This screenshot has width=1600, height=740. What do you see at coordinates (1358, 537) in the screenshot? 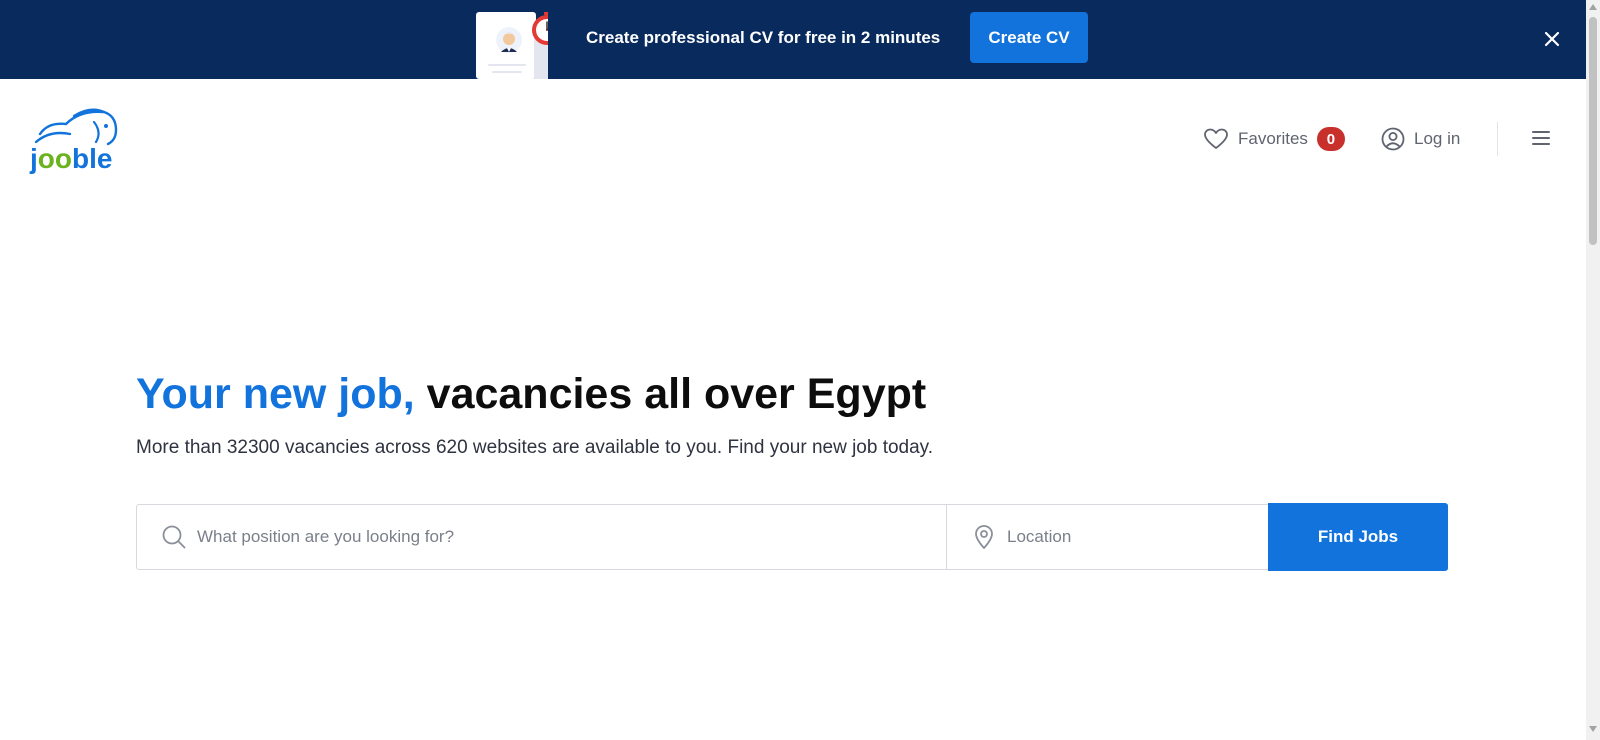
I see `find-jobs-button: Find Jobs` at bounding box center [1358, 537].